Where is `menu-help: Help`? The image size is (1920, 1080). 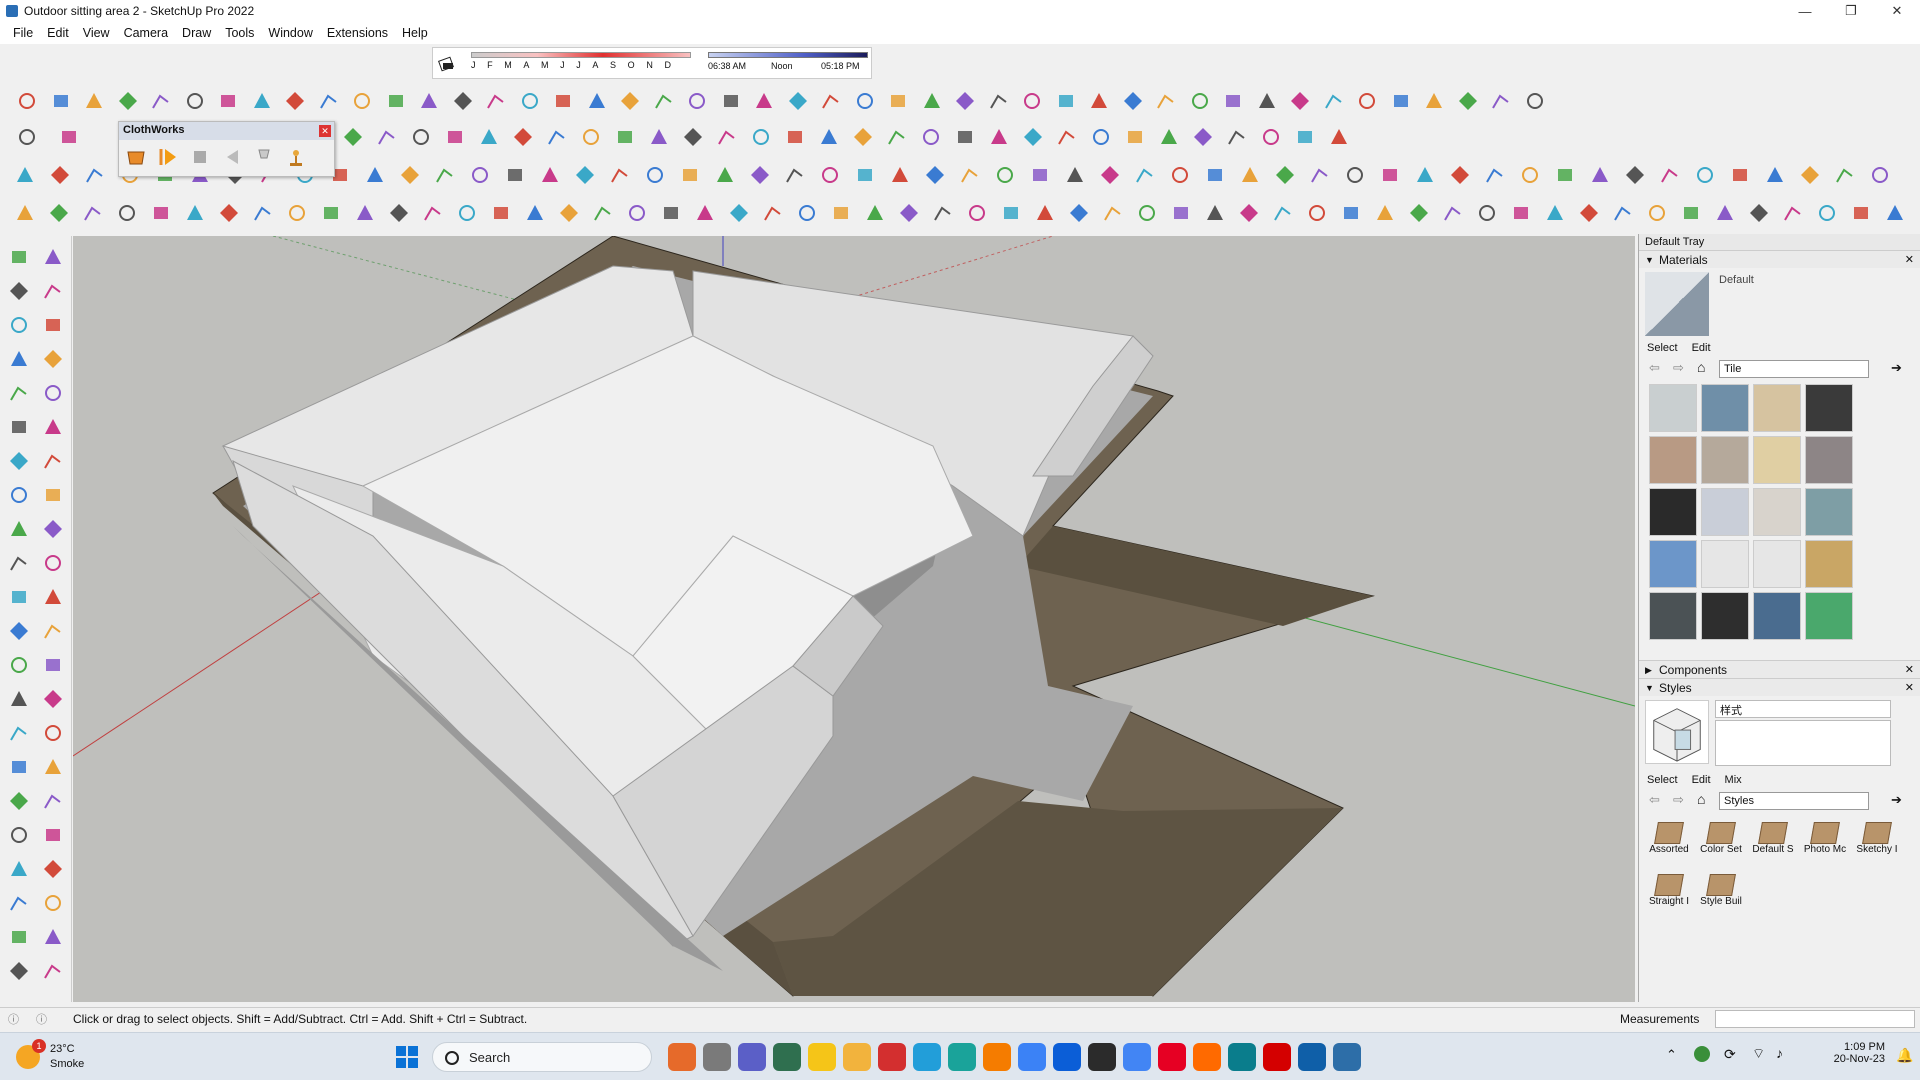 menu-help: Help is located at coordinates (415, 33).